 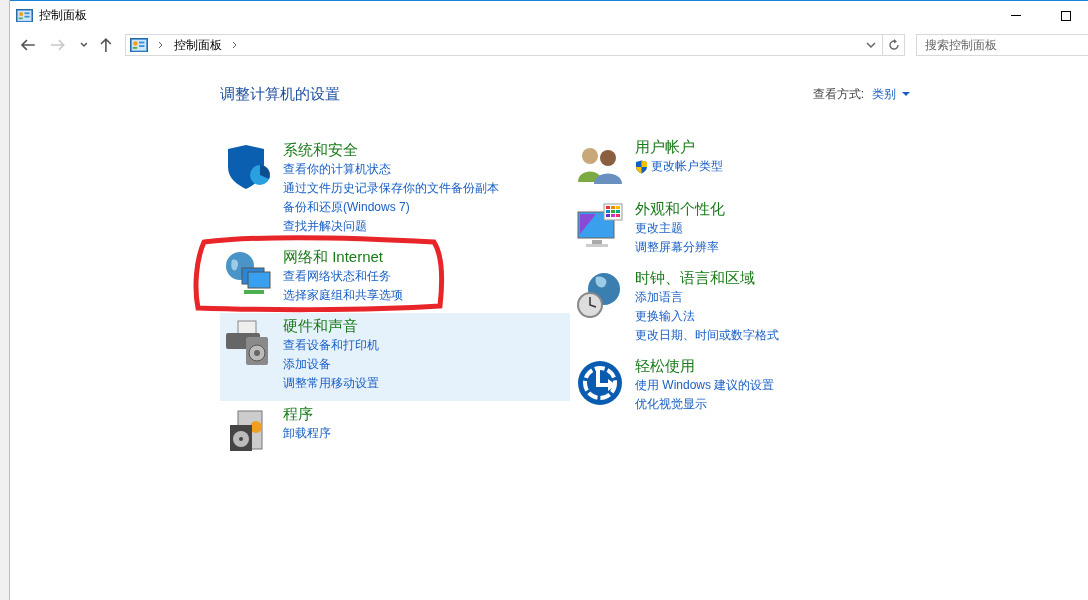 I want to click on search-field: 搜索控制面板, so click(x=1002, y=45).